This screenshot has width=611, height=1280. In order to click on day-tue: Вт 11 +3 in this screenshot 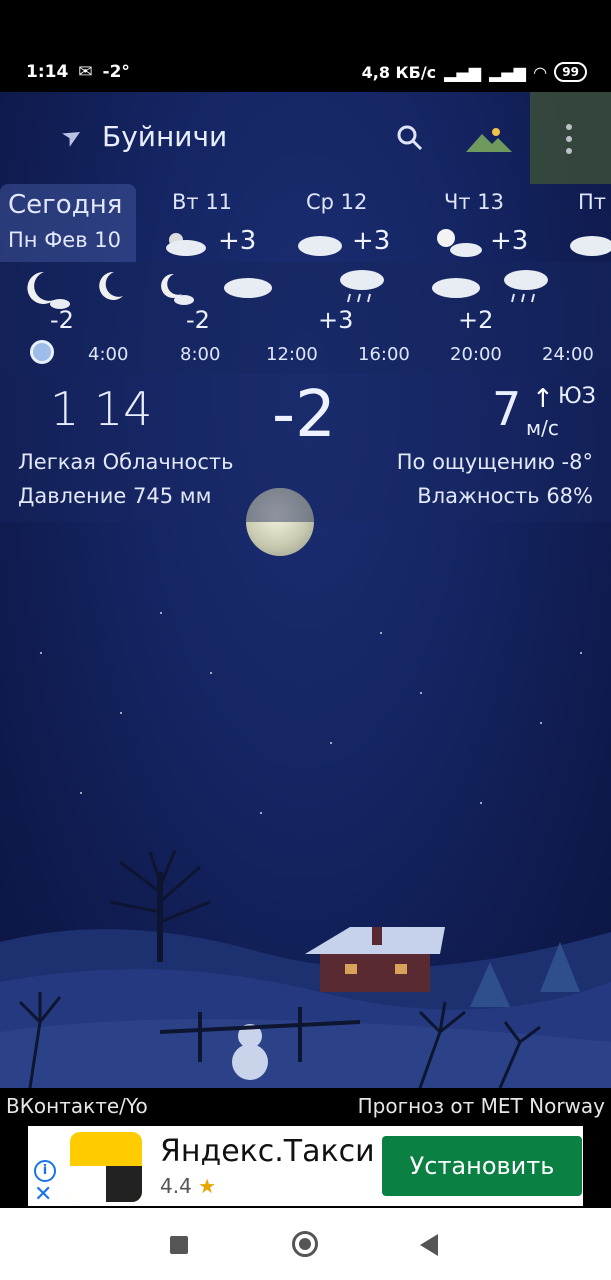, I will do `click(210, 223)`.